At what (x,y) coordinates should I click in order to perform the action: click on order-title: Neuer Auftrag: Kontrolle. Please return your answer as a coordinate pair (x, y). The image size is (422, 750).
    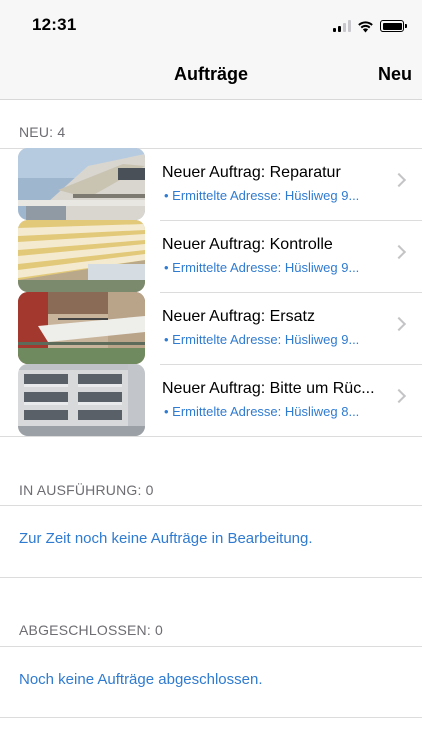
    Looking at the image, I should click on (247, 244).